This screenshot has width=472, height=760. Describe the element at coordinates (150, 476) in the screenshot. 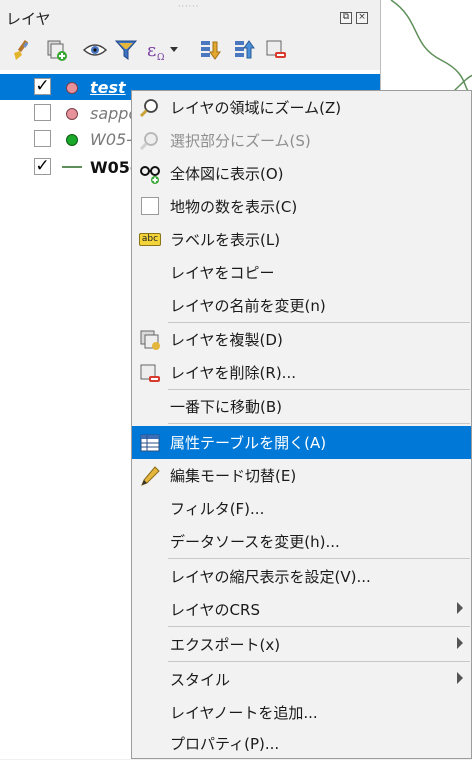

I see `toggle-editing-pencil-icon` at that location.